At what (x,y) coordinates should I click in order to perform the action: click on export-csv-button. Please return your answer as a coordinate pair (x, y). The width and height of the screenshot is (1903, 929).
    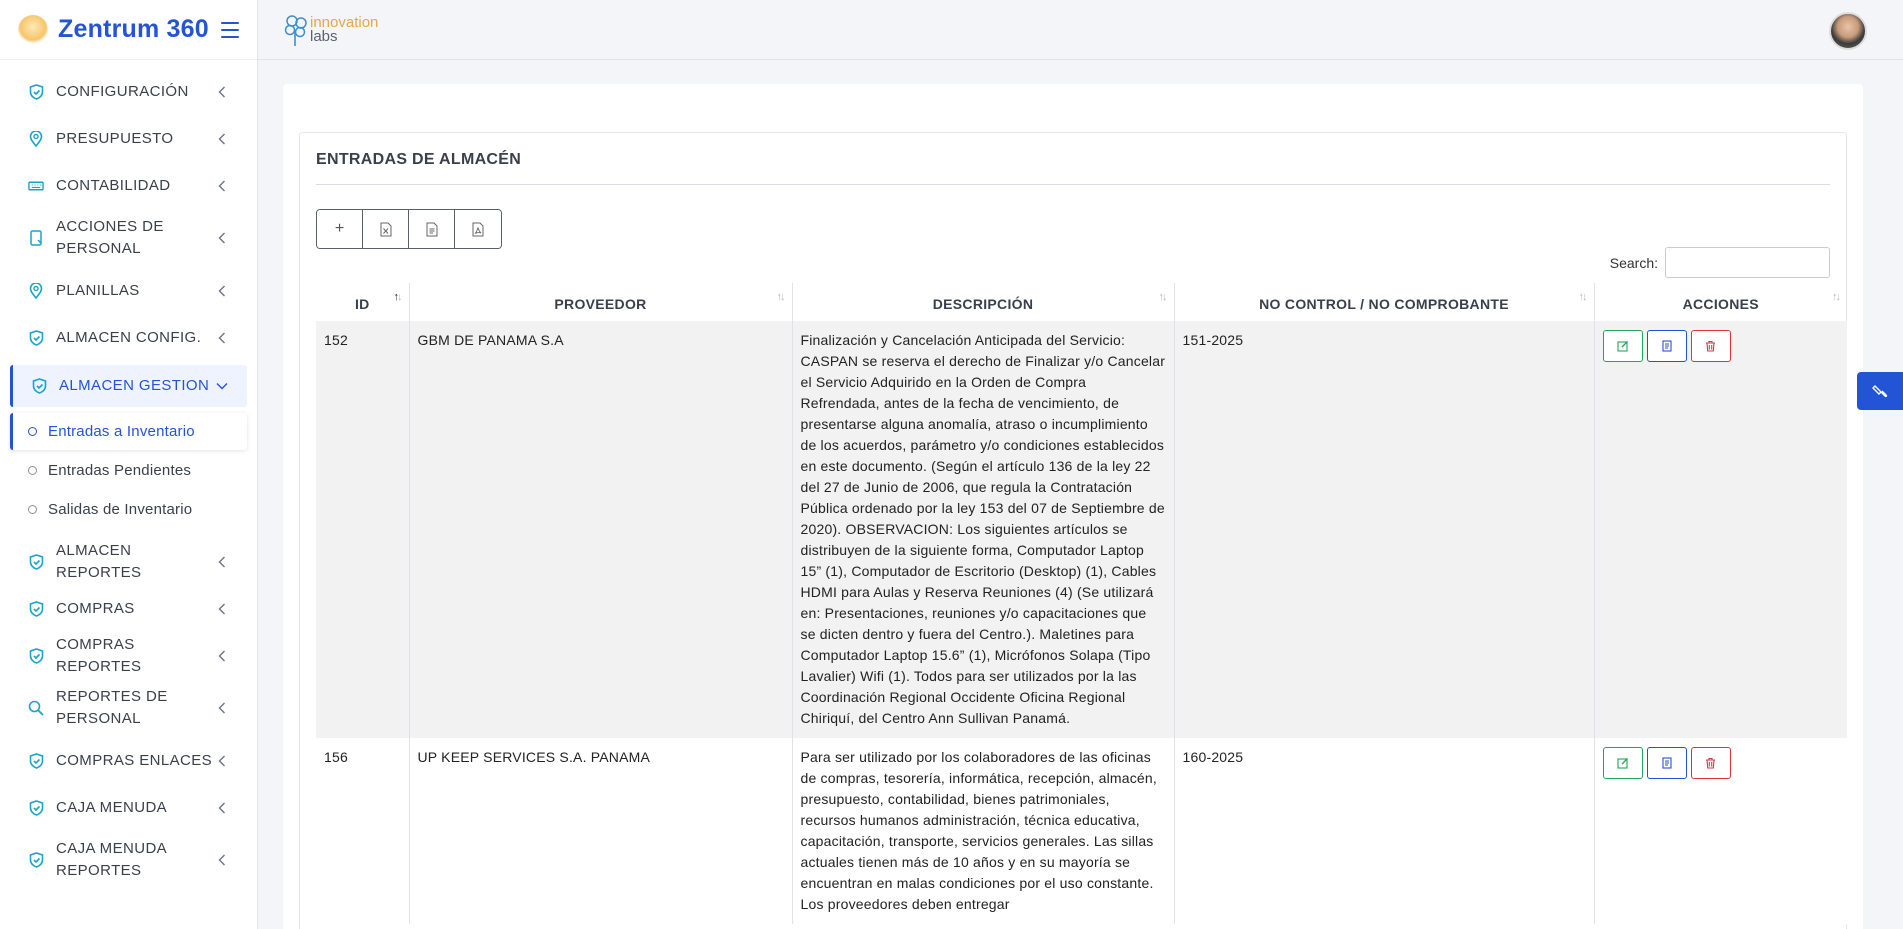
    Looking at the image, I should click on (432, 229).